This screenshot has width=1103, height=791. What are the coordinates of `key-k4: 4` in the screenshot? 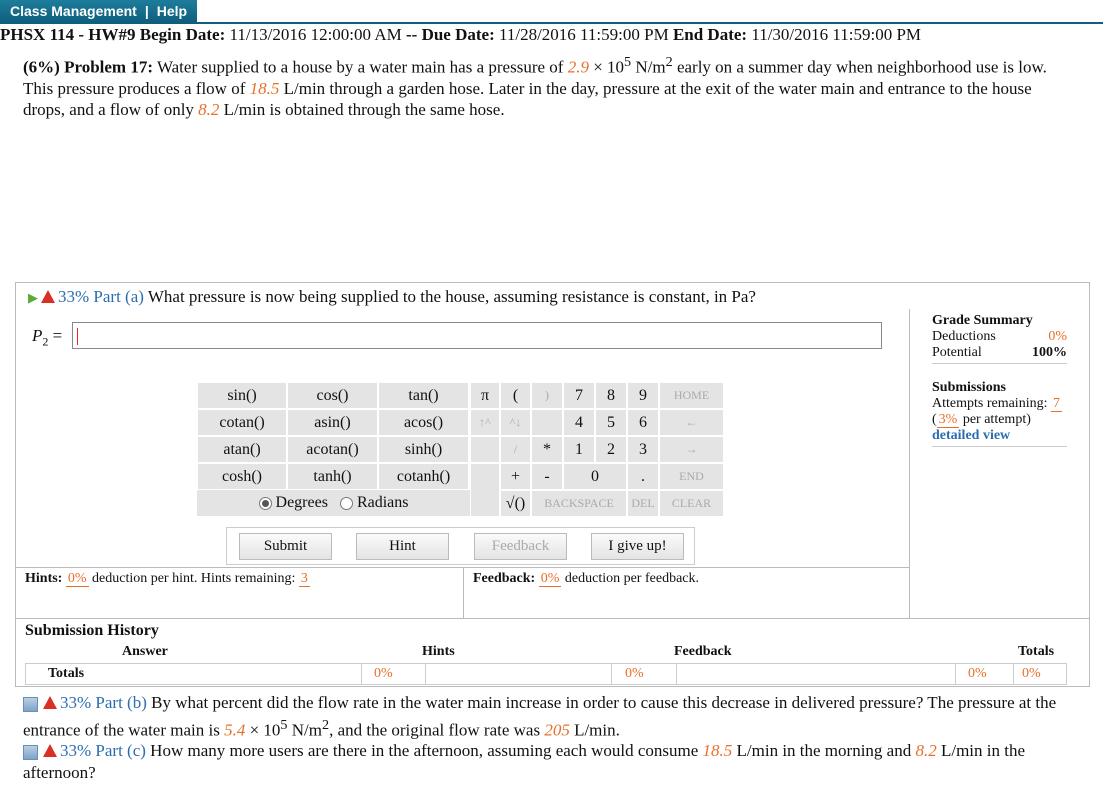 It's located at (579, 422).